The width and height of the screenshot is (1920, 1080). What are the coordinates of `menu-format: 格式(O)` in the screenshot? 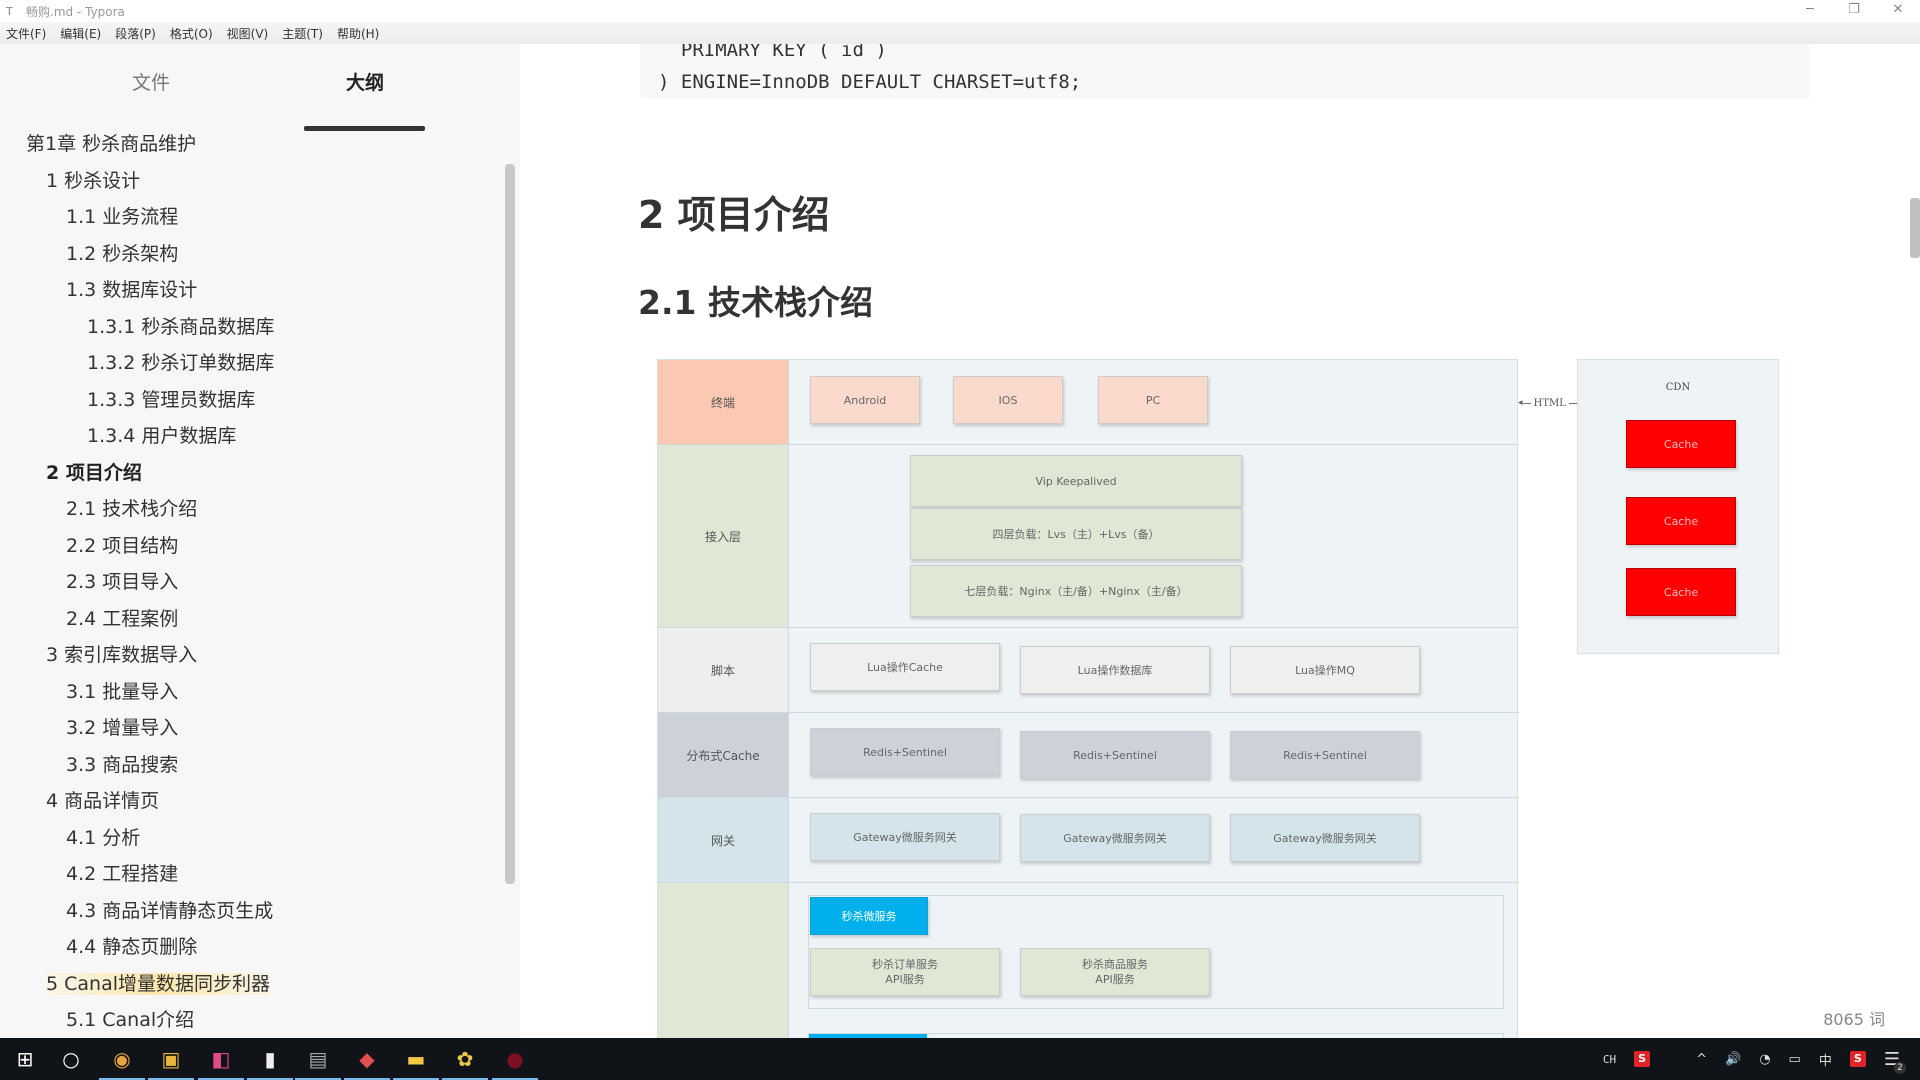 It's located at (191, 33).